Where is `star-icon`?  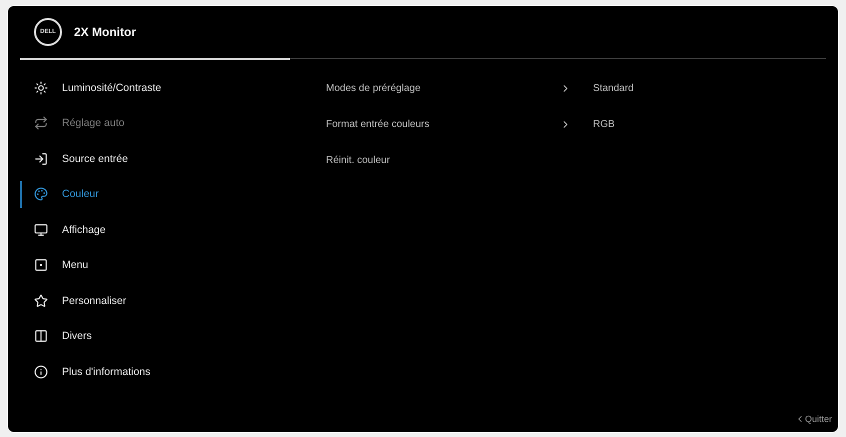
star-icon is located at coordinates (41, 301).